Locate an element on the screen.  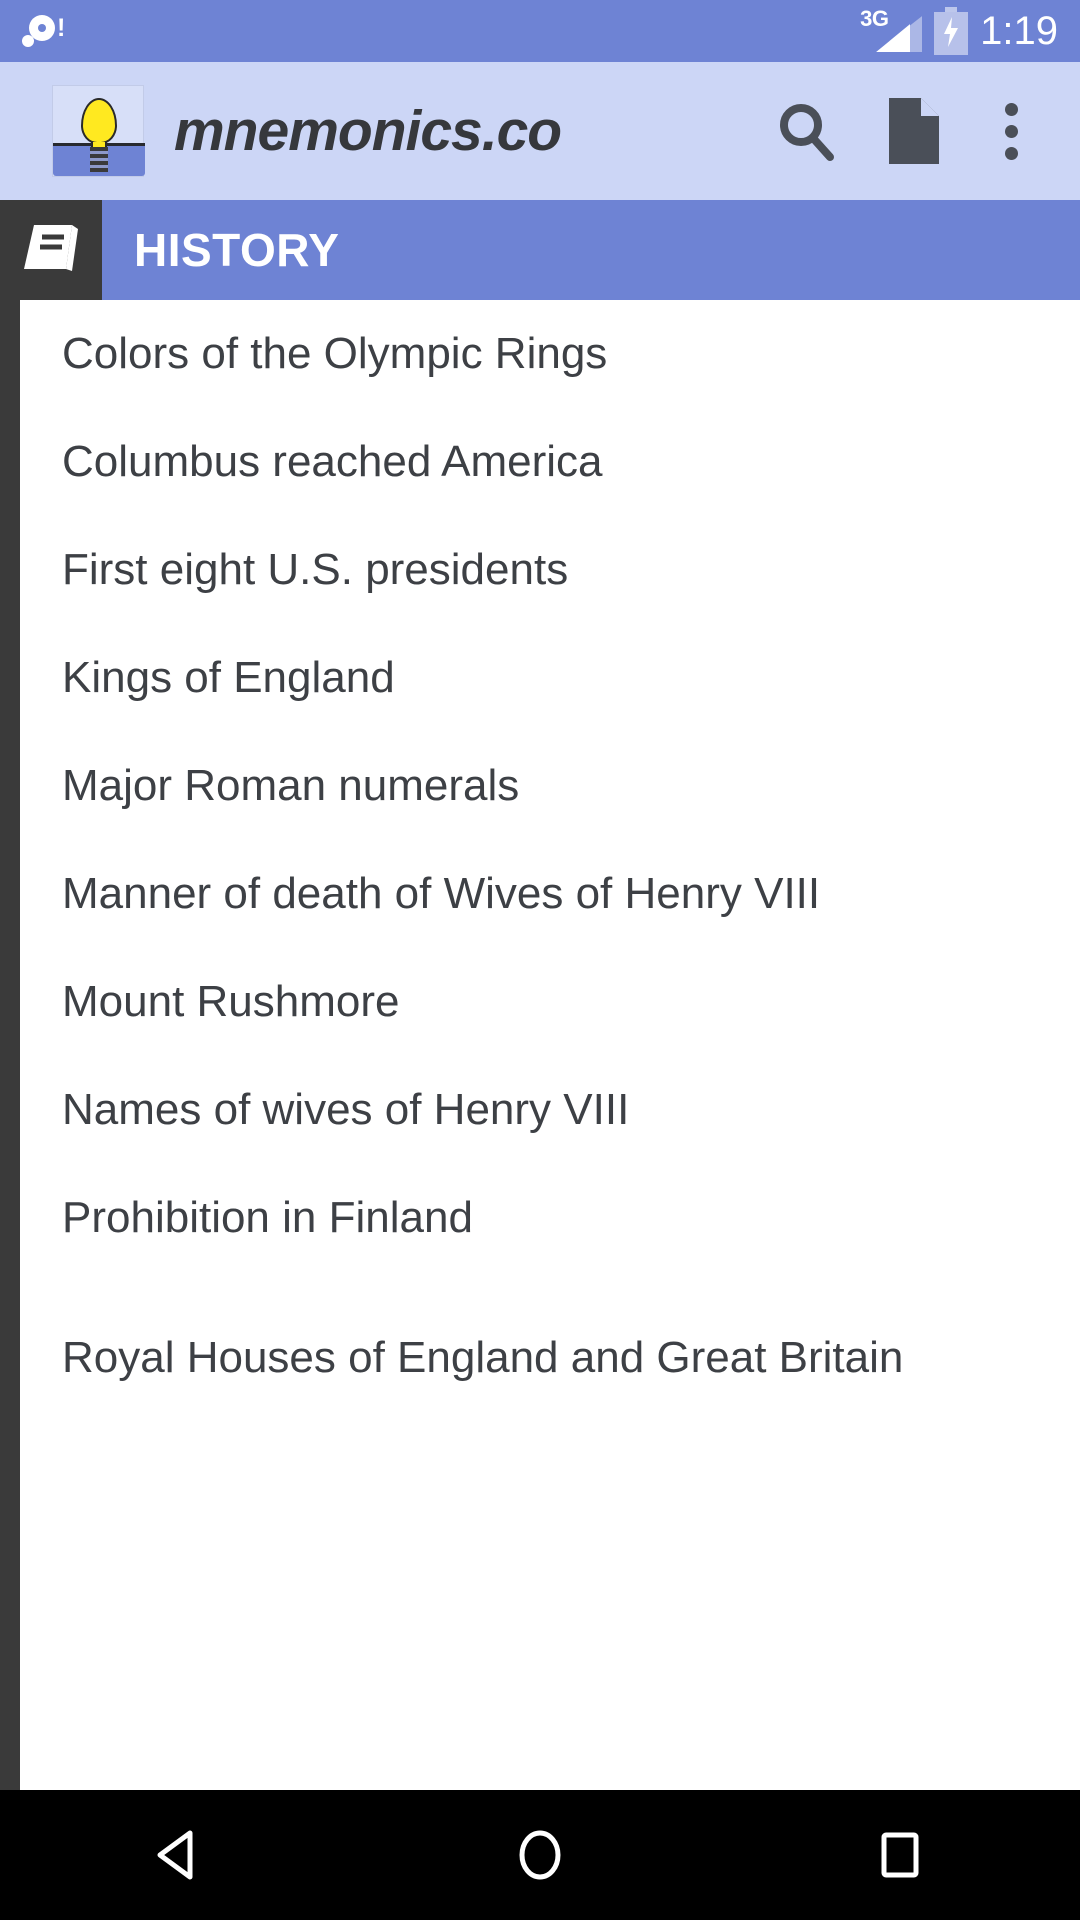
recents-square-icon is located at coordinates (900, 1855).